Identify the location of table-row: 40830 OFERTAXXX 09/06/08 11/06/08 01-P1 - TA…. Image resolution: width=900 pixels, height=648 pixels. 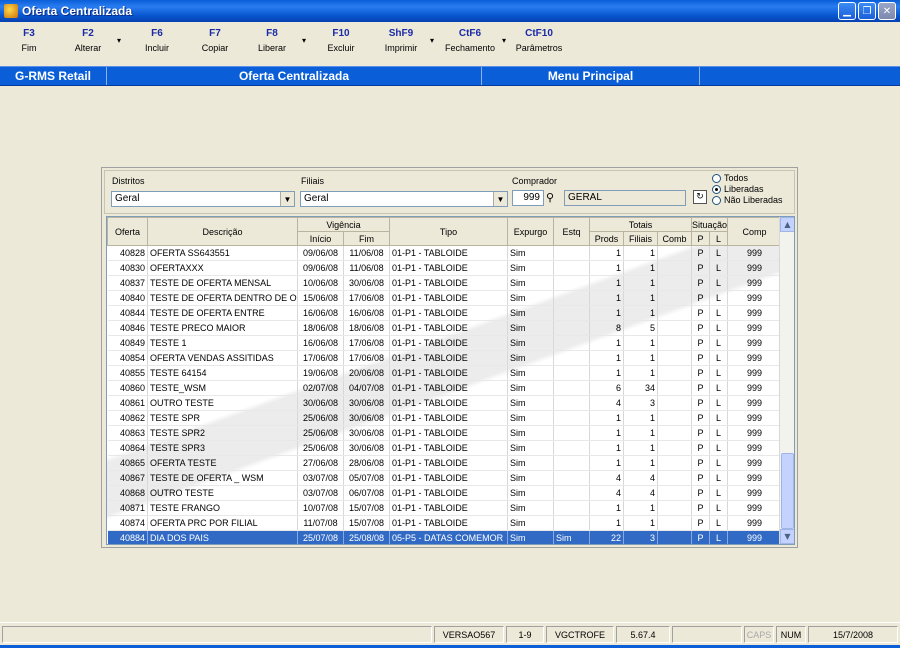
(444, 268).